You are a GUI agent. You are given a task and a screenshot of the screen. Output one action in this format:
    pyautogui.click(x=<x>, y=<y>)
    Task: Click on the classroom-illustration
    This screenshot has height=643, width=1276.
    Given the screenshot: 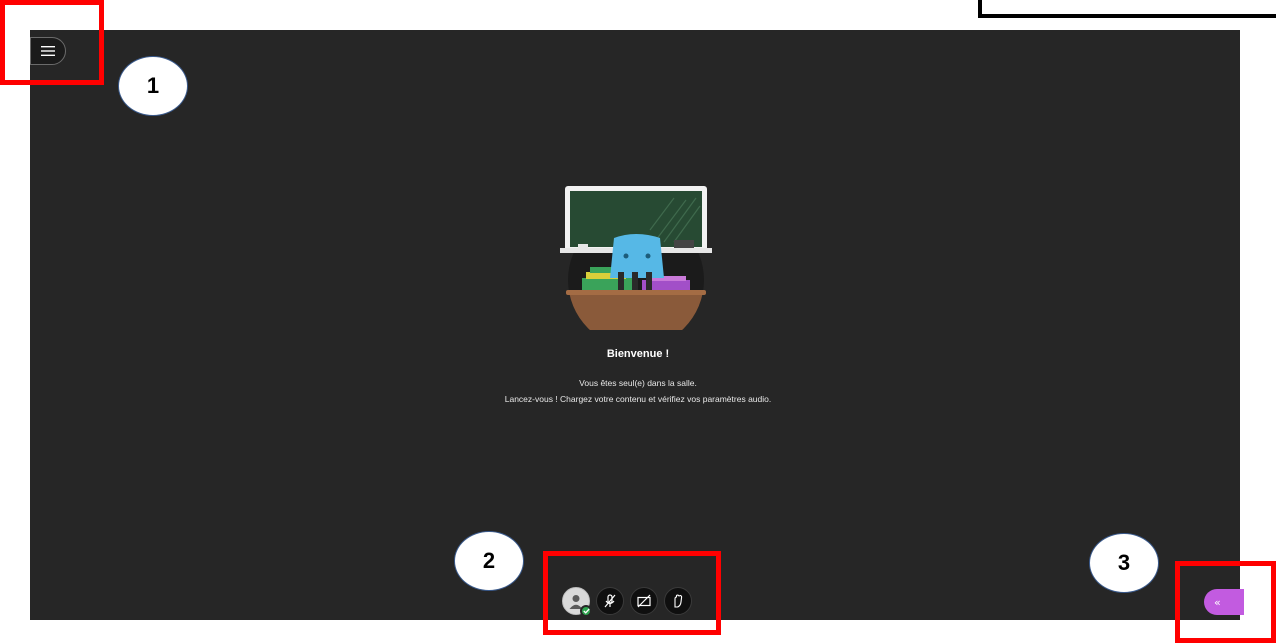 What is the action you would take?
    pyautogui.click(x=636, y=258)
    